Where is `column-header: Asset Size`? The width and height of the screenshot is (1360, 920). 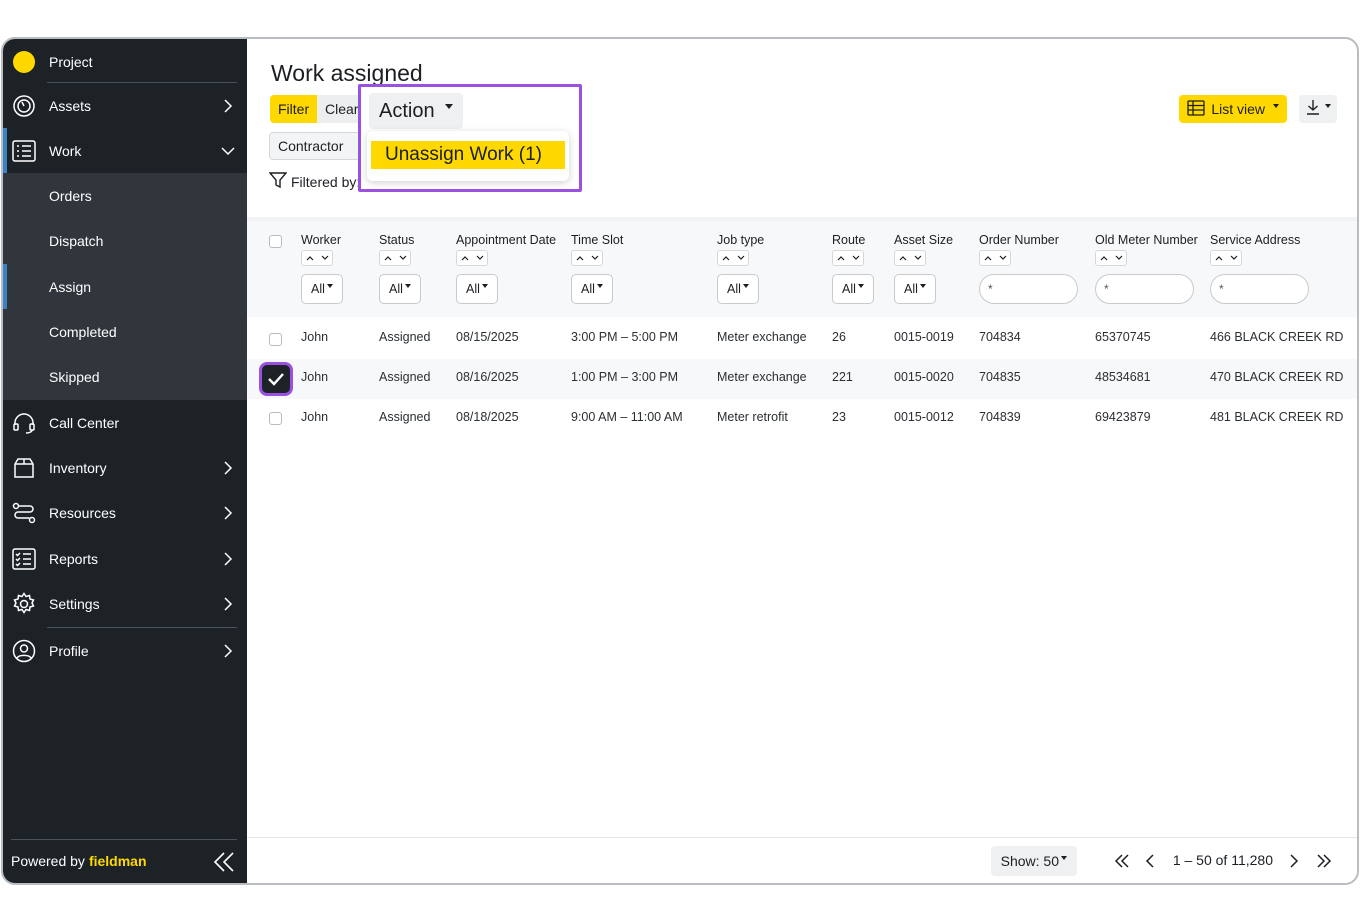
column-header: Asset Size is located at coordinates (924, 240).